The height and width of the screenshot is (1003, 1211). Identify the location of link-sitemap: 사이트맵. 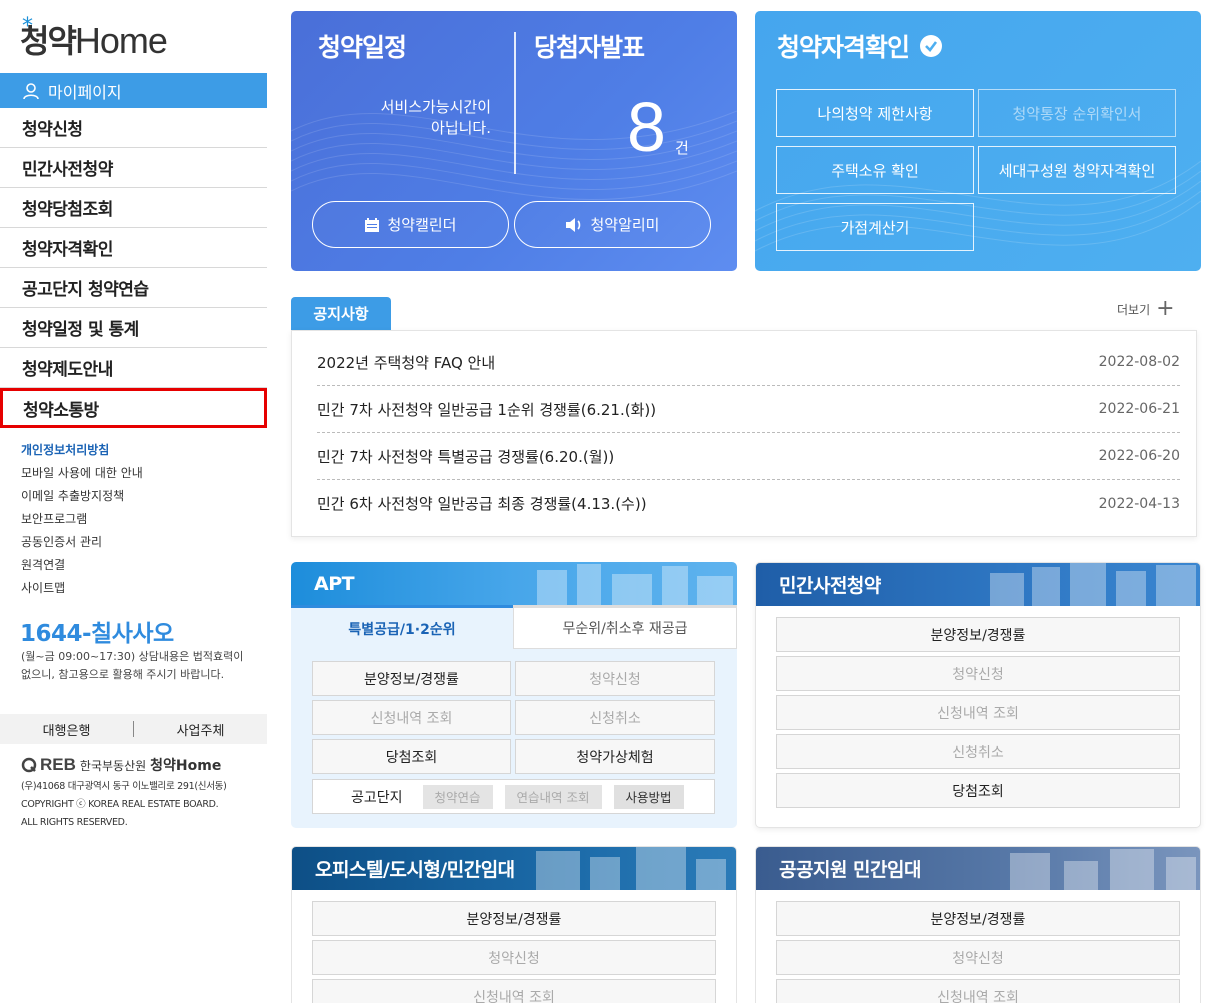
(82, 587).